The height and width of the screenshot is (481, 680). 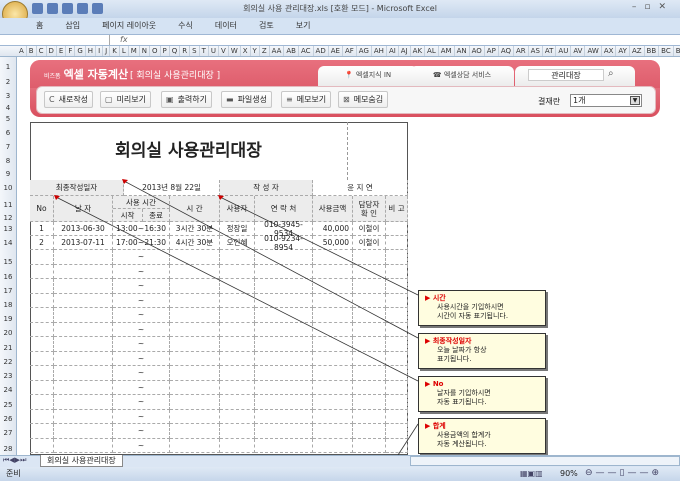 What do you see at coordinates (246, 51) in the screenshot?
I see `column-header: X` at bounding box center [246, 51].